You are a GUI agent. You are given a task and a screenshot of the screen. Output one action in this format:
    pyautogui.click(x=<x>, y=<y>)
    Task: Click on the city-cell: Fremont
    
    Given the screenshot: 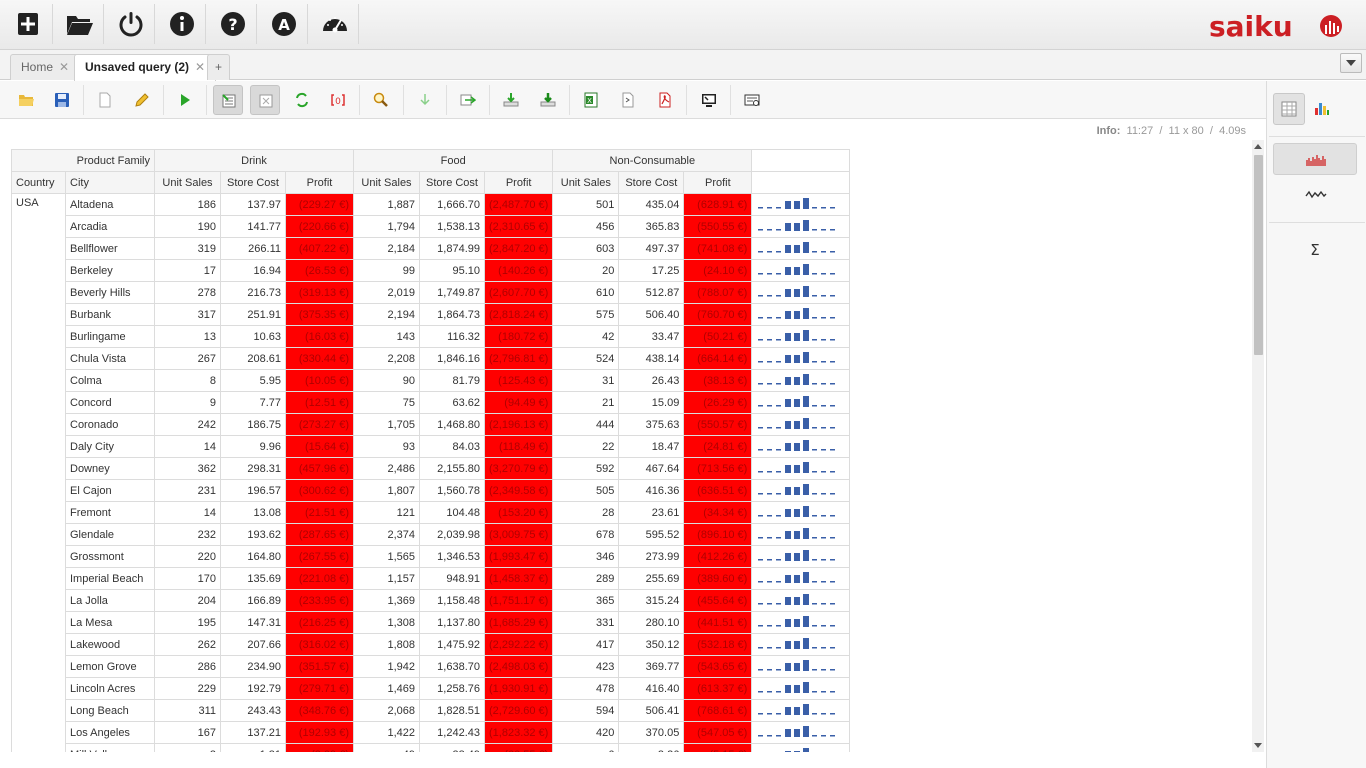 What is the action you would take?
    pyautogui.click(x=110, y=512)
    